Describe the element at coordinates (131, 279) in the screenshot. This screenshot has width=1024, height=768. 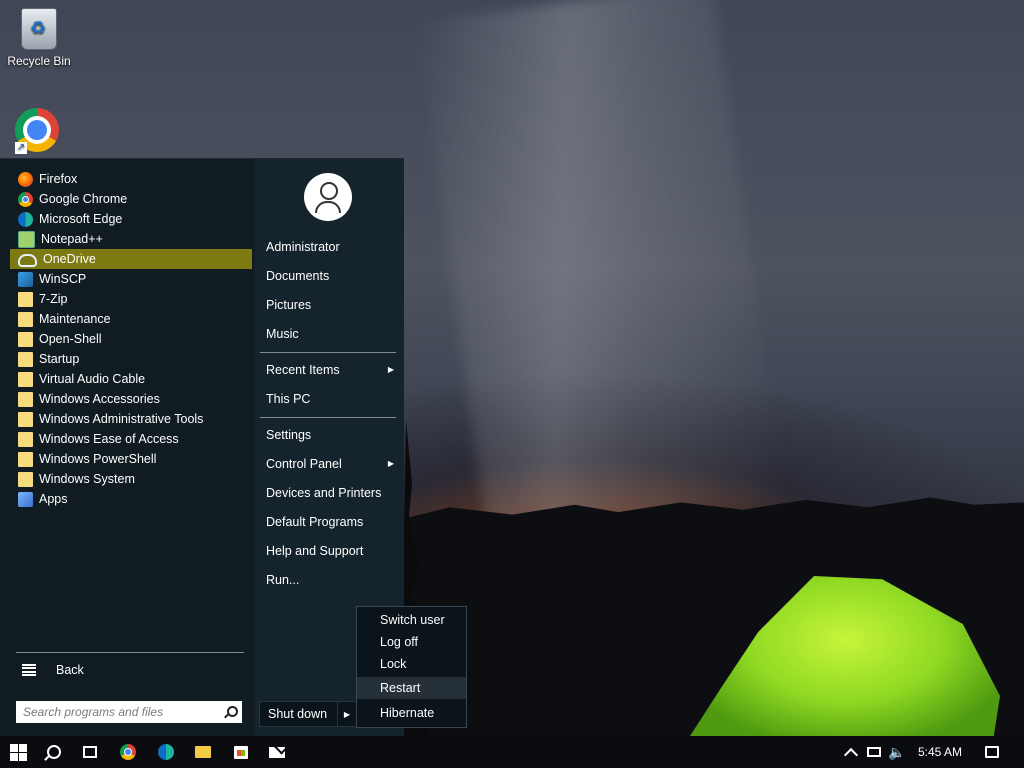
I see `program-item: WinSCP` at that location.